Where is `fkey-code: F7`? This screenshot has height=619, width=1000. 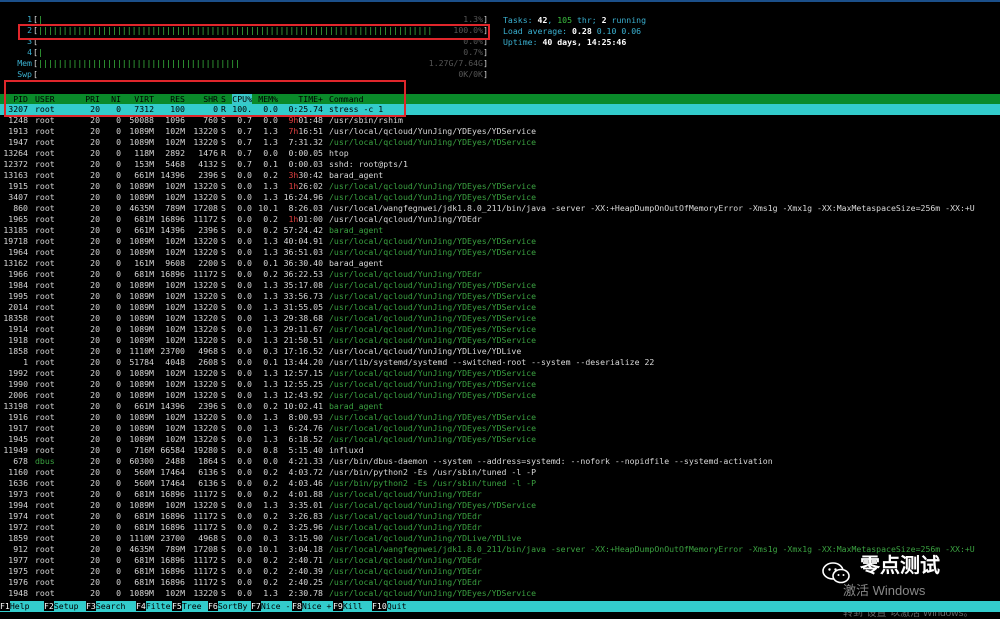 fkey-code: F7 is located at coordinates (256, 606).